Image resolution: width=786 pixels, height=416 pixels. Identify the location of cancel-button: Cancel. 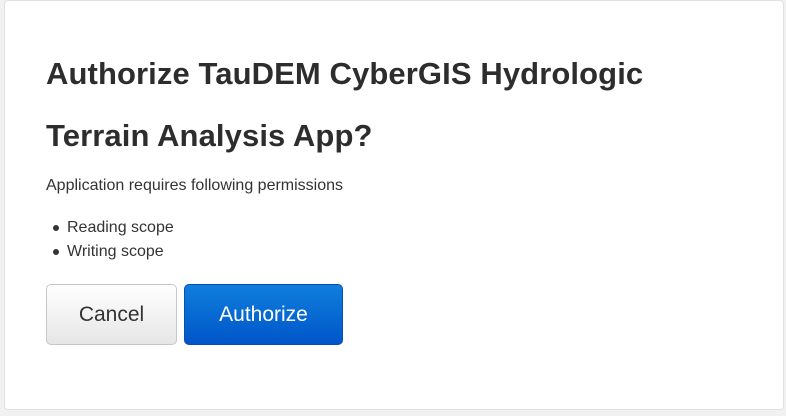
(111, 314).